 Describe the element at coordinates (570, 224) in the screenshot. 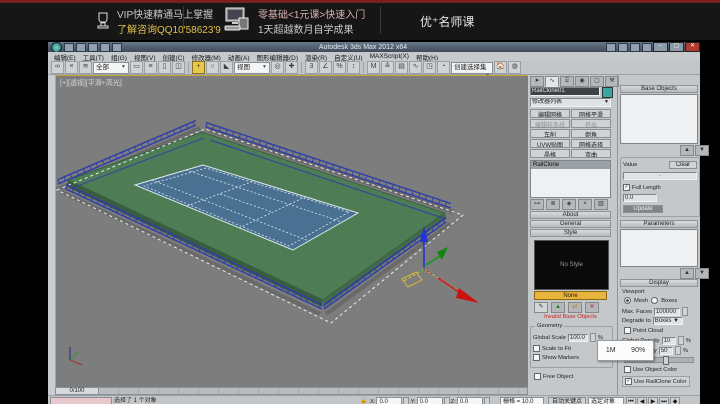

I see `rollout-general: General` at that location.